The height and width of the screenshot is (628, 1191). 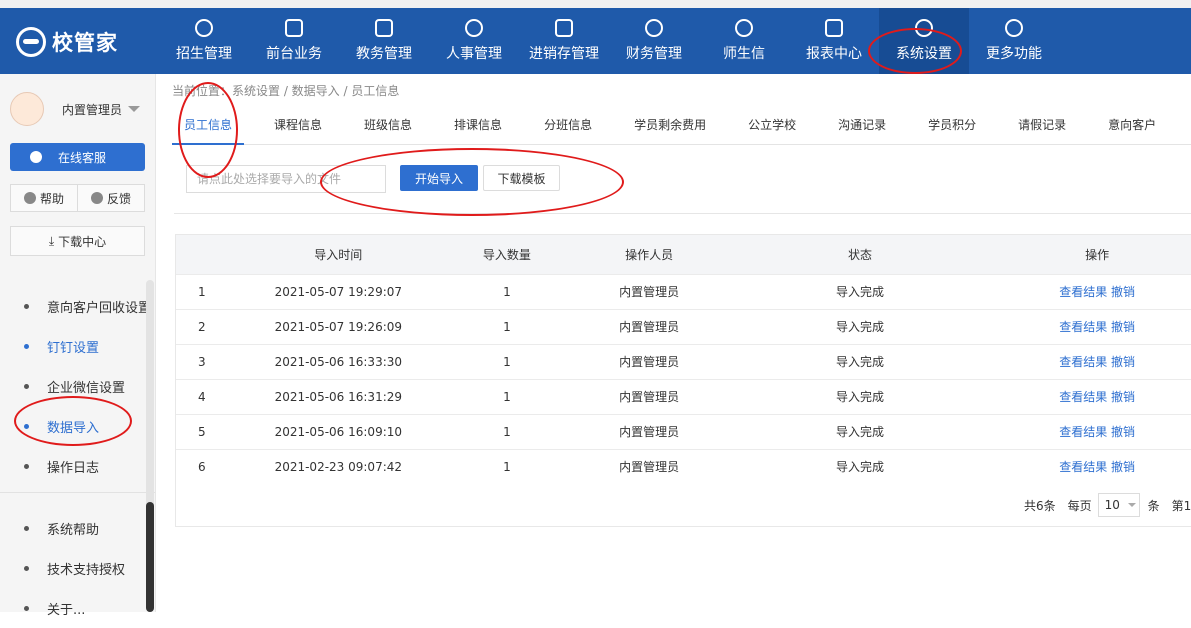 I want to click on cell-index: 2, so click(x=210, y=326).